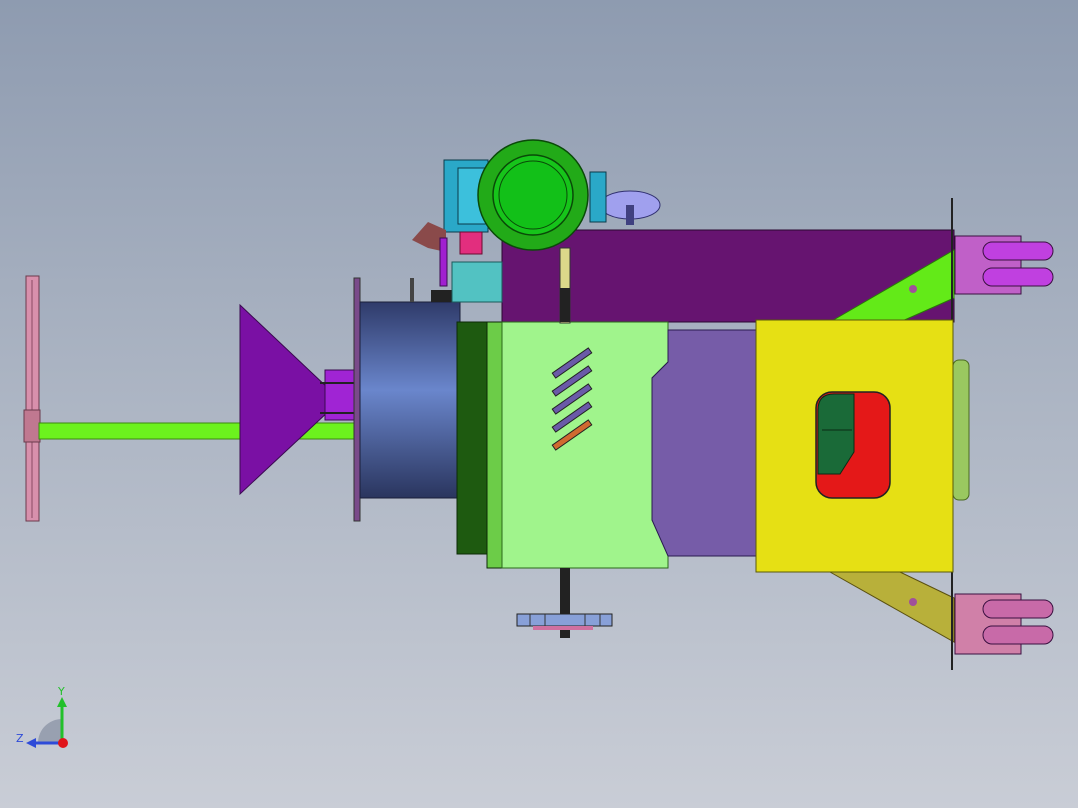  I want to click on motor, so click(533, 195).